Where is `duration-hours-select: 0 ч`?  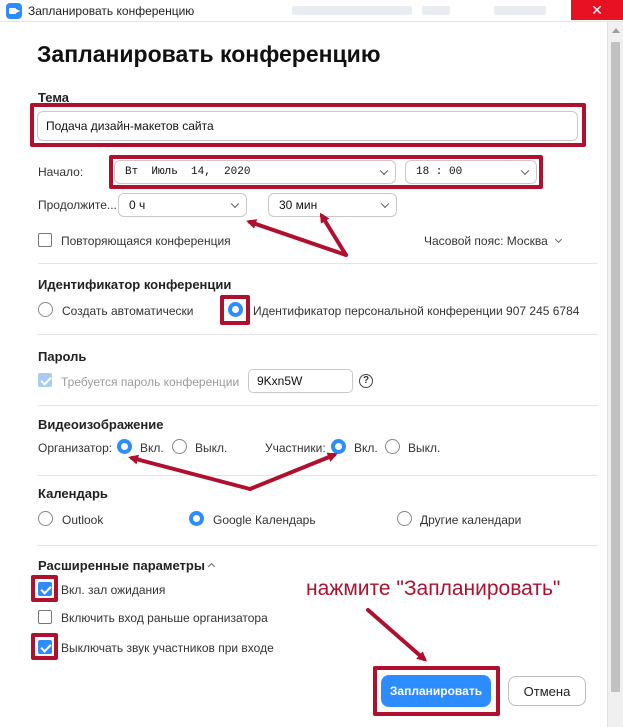 duration-hours-select: 0 ч is located at coordinates (182, 205).